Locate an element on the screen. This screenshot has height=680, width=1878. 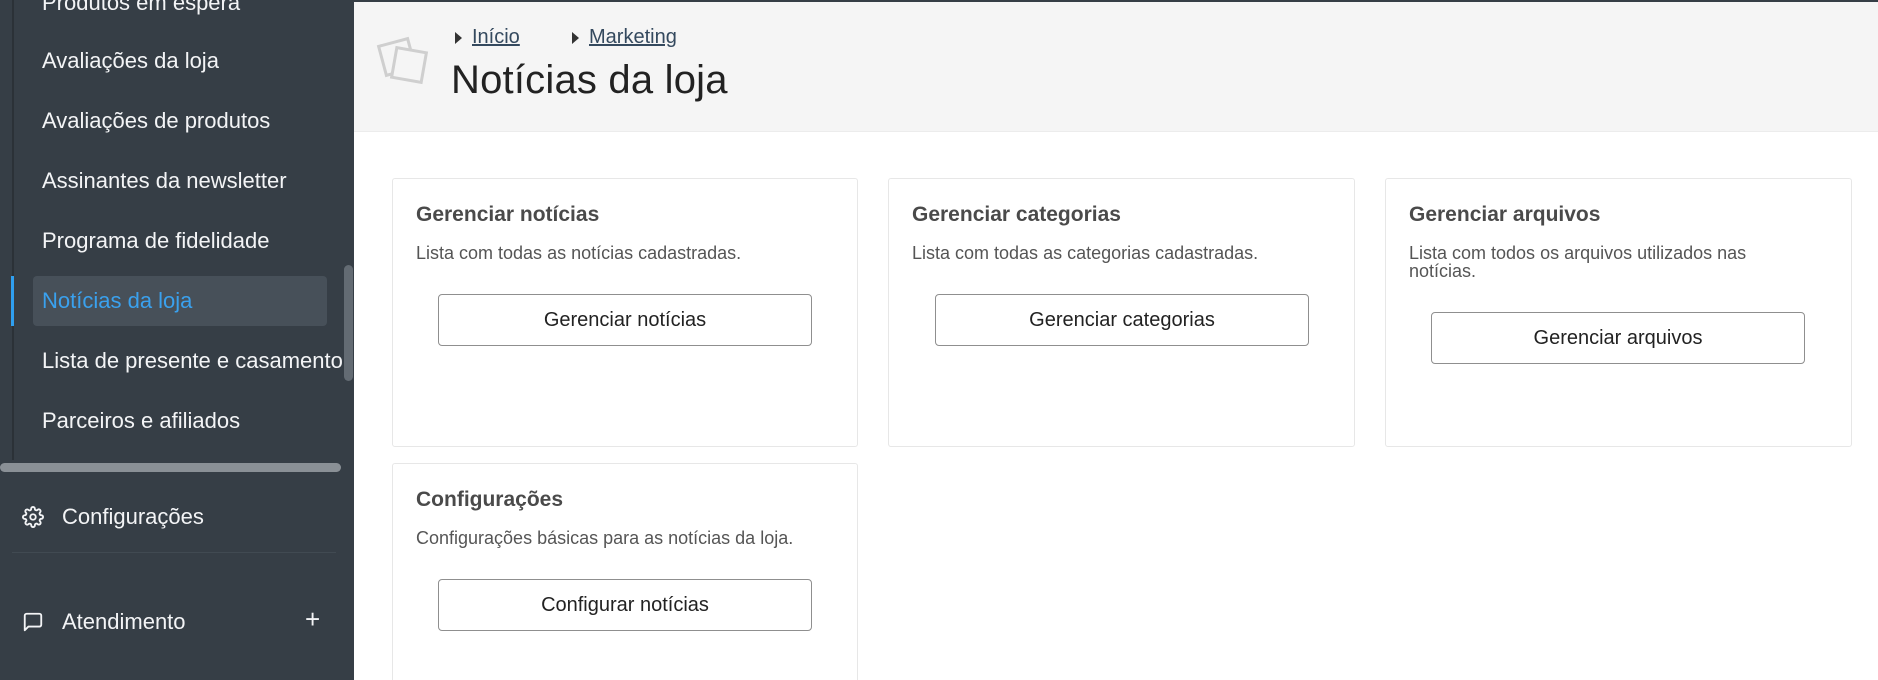
app-logo-icon is located at coordinates (402, 60).